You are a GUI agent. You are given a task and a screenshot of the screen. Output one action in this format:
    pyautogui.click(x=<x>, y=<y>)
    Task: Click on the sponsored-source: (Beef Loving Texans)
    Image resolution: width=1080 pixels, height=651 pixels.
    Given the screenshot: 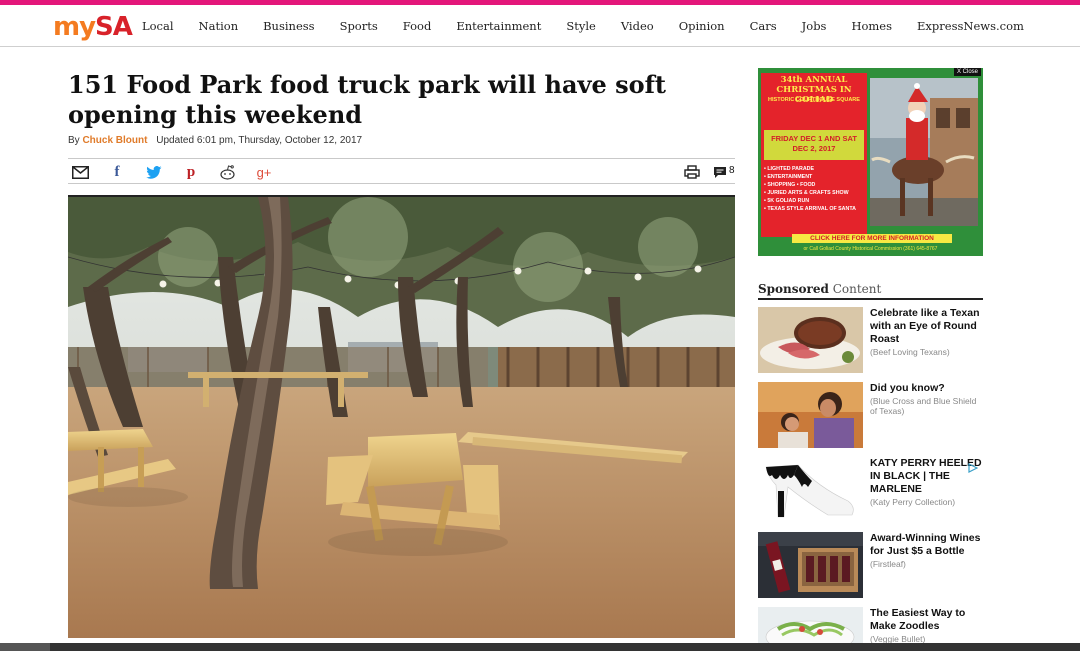 What is the action you would take?
    pyautogui.click(x=910, y=352)
    